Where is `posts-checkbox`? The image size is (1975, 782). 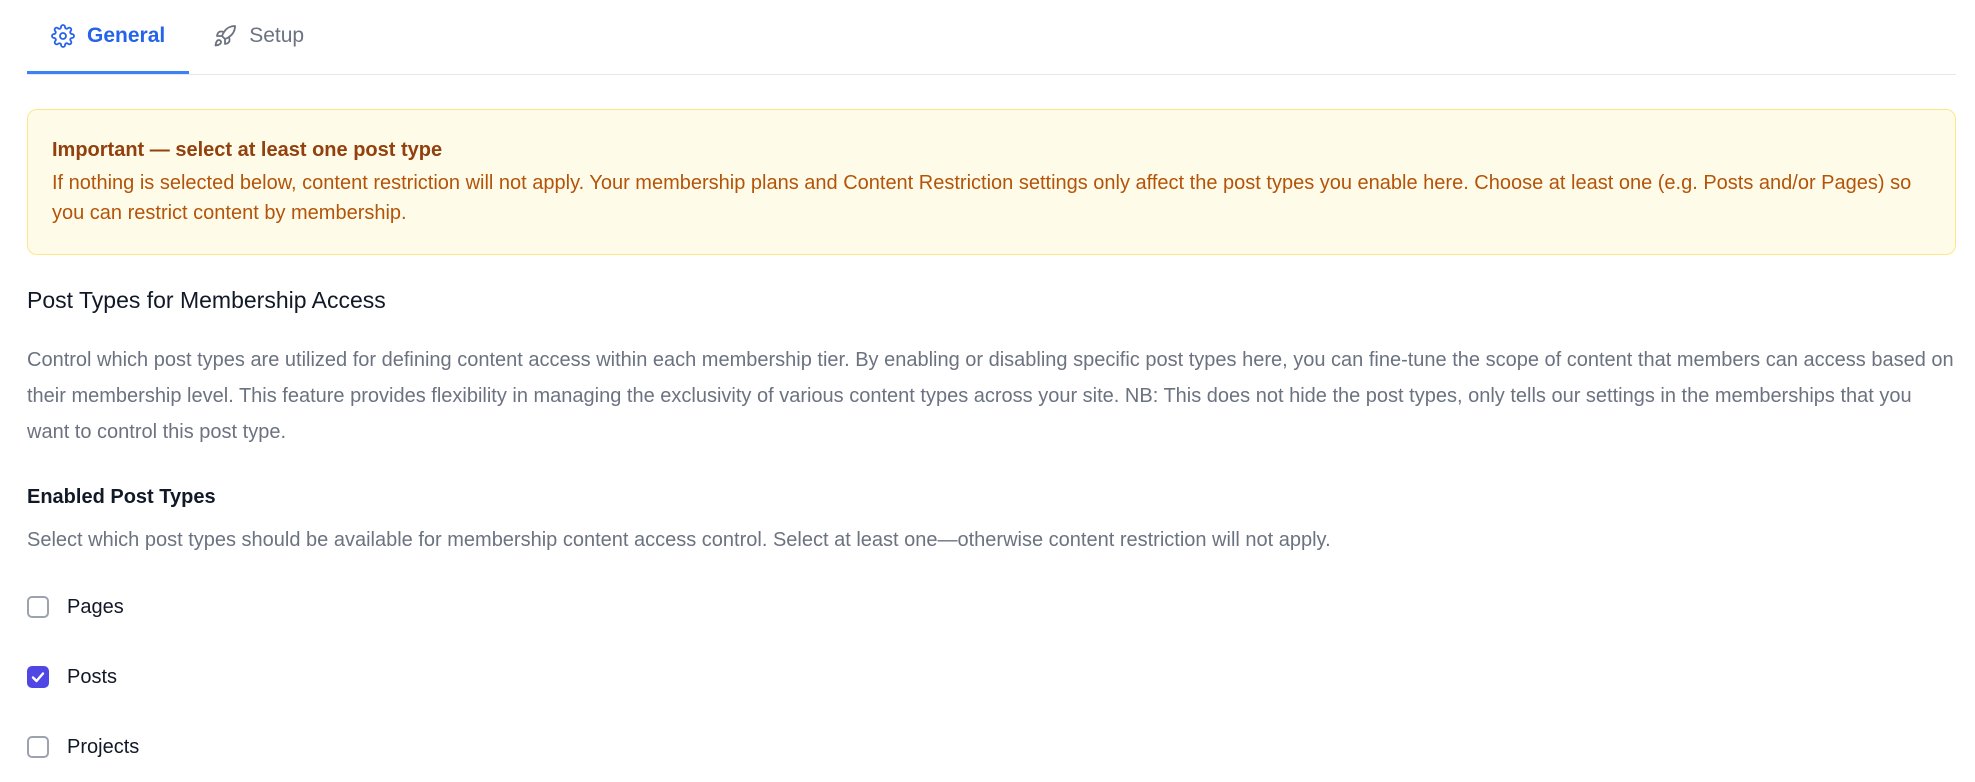
posts-checkbox is located at coordinates (38, 677).